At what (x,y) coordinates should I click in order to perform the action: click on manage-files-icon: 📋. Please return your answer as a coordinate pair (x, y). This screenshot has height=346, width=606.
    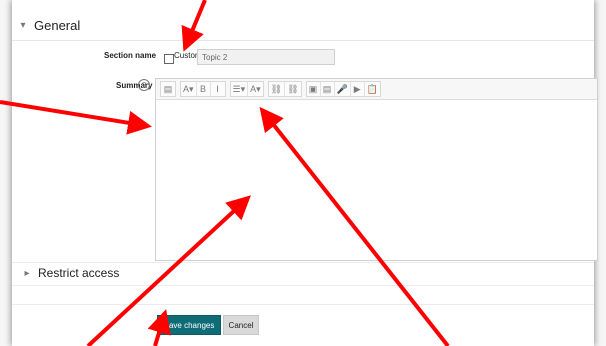
    Looking at the image, I should click on (372, 88).